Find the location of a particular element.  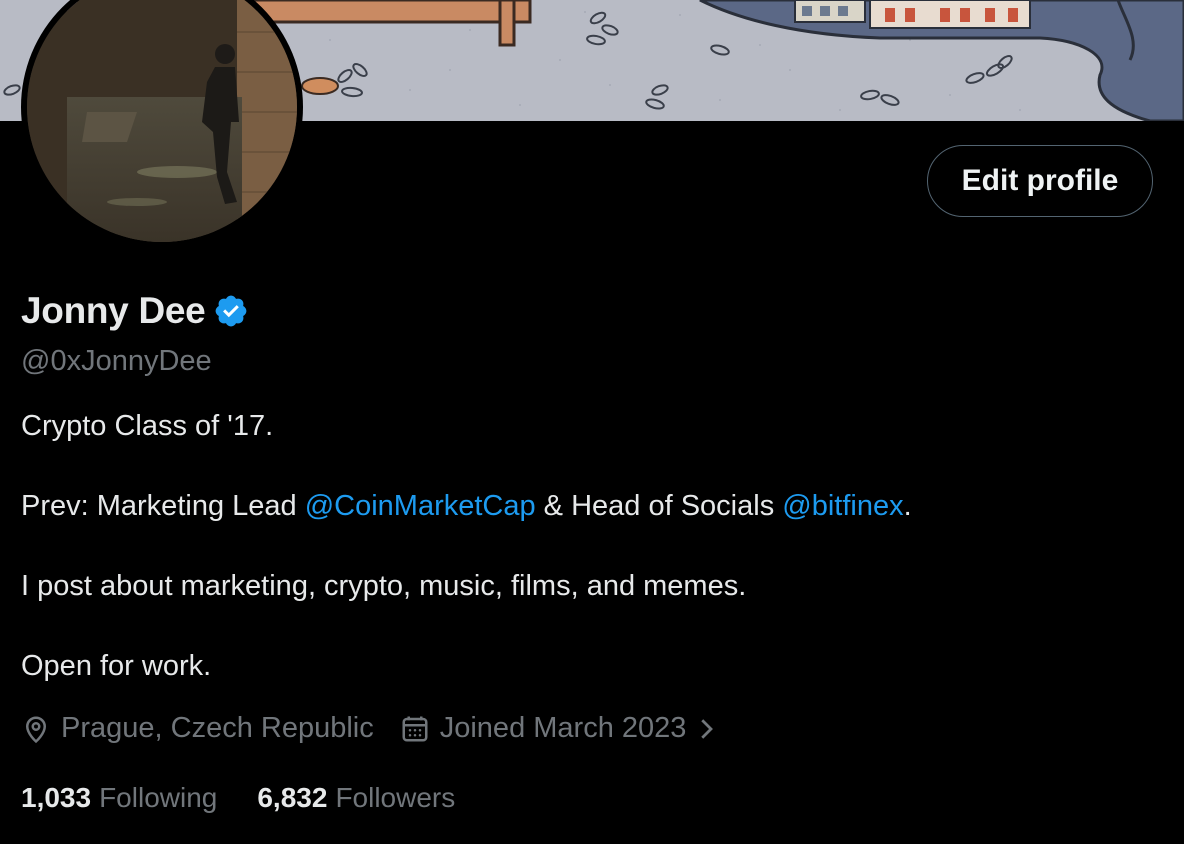

location-item: Prague, Czech Republic is located at coordinates (197, 728).